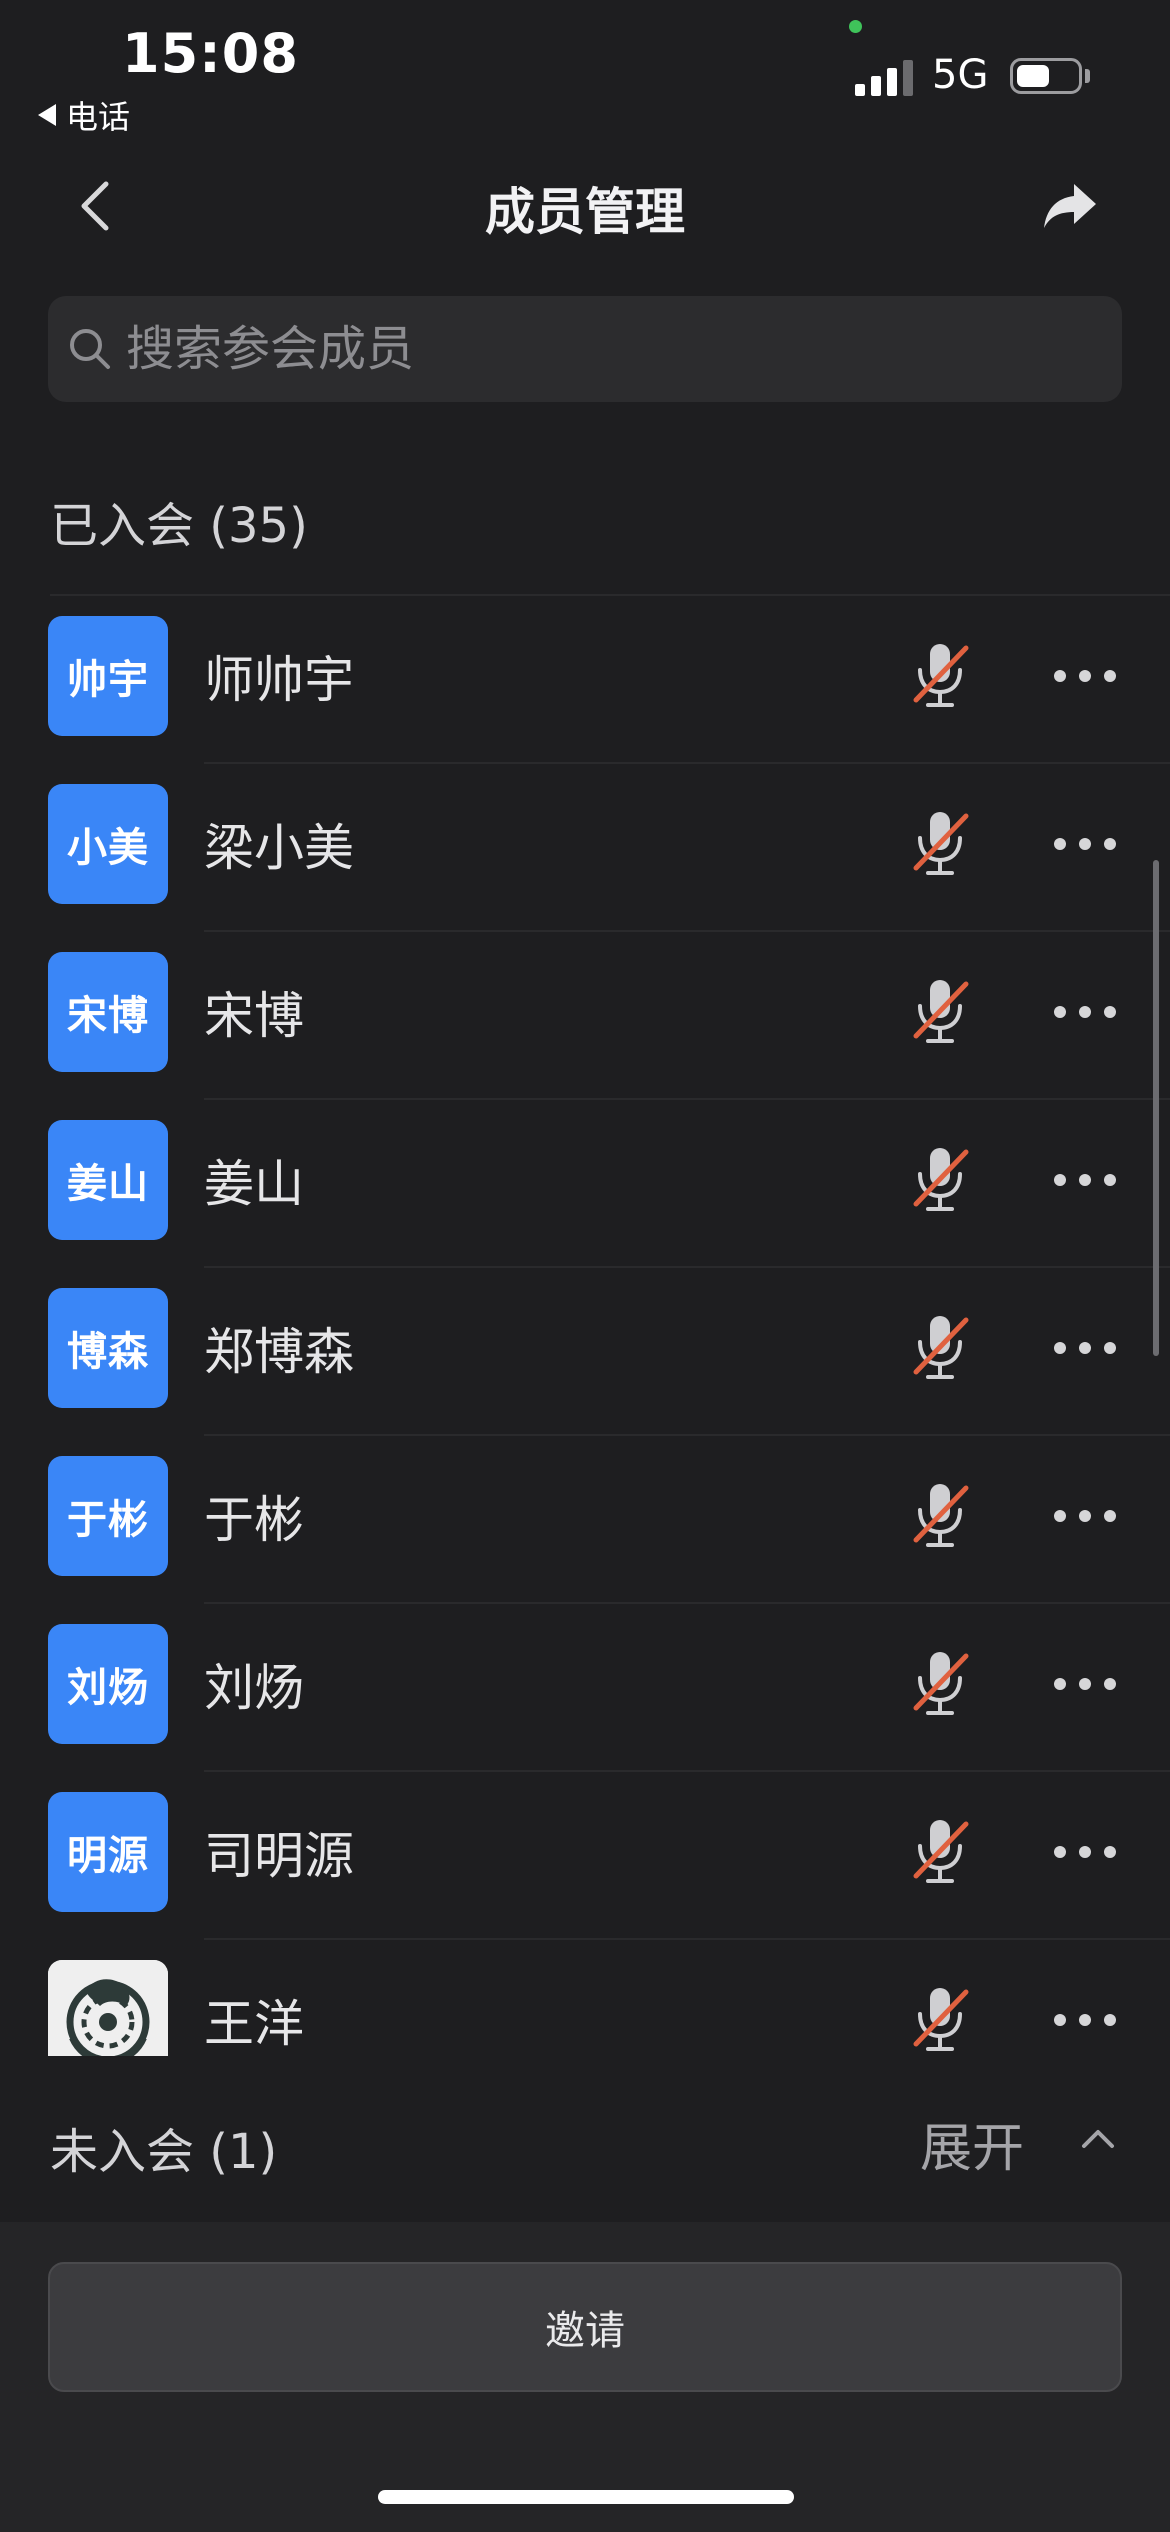 This screenshot has height=2532, width=1170. Describe the element at coordinates (108, 844) in the screenshot. I see `avatar: 小美` at that location.